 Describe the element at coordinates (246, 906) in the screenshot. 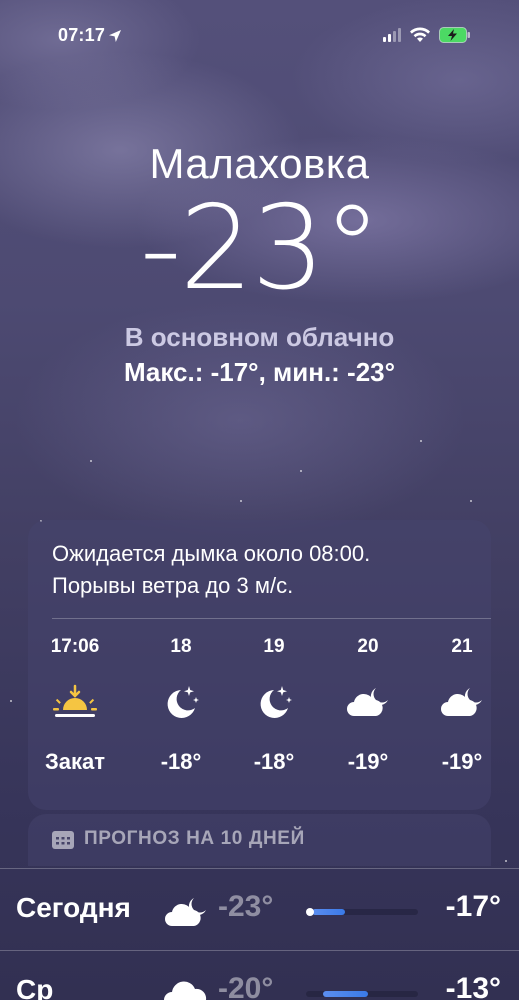

I see `day-low-temp: -23°` at that location.